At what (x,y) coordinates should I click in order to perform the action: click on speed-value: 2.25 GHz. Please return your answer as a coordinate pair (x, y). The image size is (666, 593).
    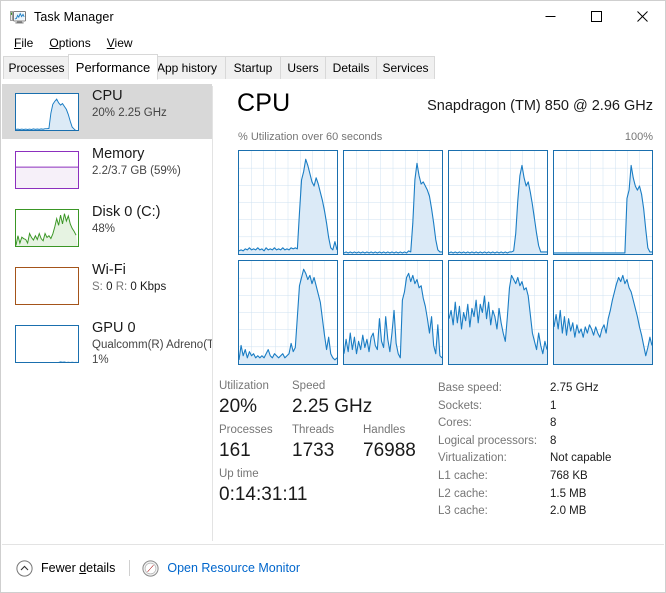
    Looking at the image, I should click on (332, 406).